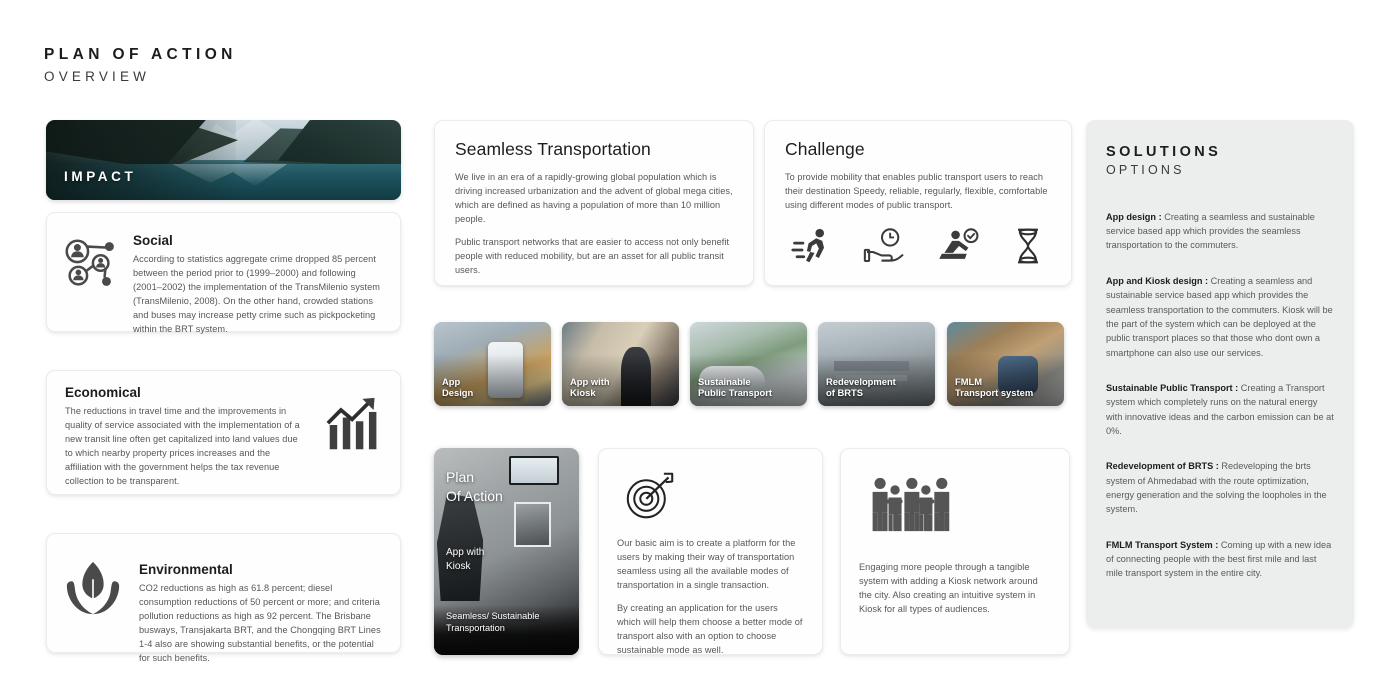 The height and width of the screenshot is (700, 1400). Describe the element at coordinates (93, 576) in the screenshot. I see `leaf-in-hands-icon` at that location.